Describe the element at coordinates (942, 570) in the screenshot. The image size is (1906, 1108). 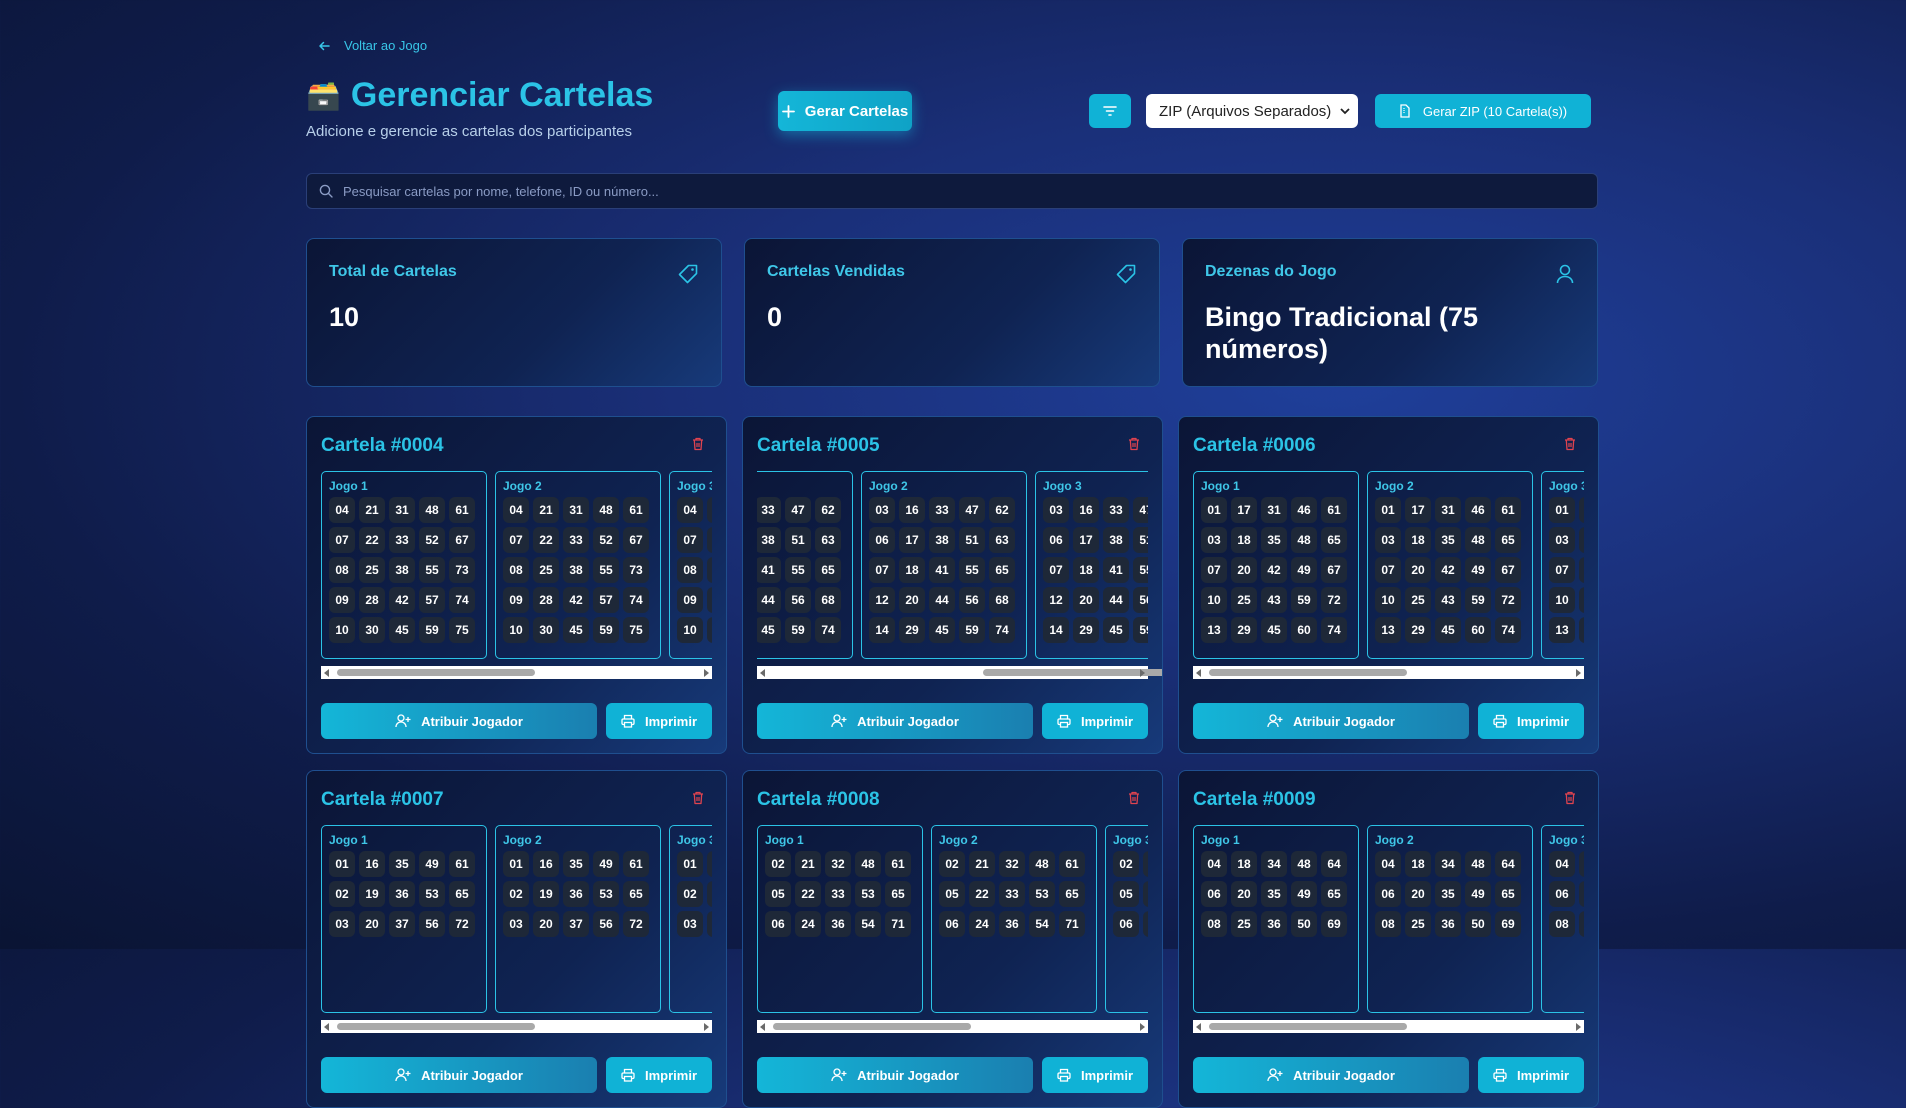
I see `number-cell: 41` at that location.